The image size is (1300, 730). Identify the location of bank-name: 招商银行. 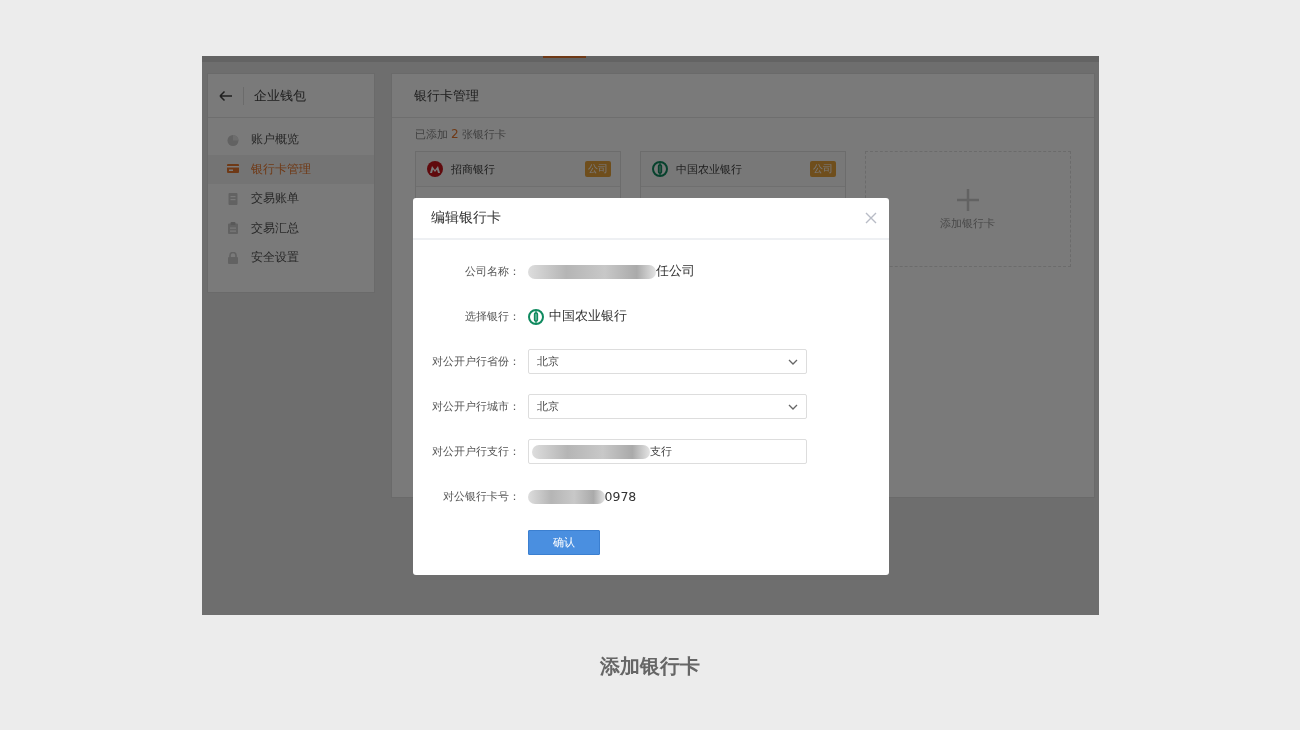
(473, 169).